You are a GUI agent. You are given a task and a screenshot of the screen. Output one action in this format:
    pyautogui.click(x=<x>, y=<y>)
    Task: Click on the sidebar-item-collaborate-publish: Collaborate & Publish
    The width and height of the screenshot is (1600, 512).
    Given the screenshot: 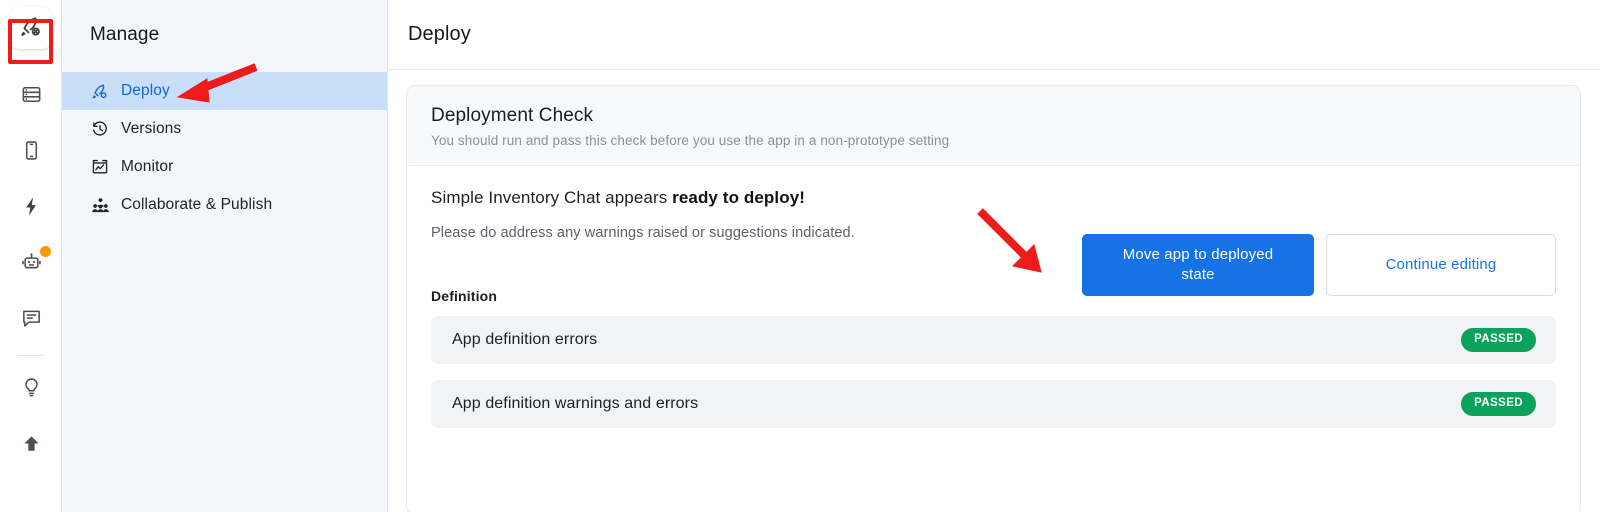 What is the action you would take?
    pyautogui.click(x=224, y=205)
    